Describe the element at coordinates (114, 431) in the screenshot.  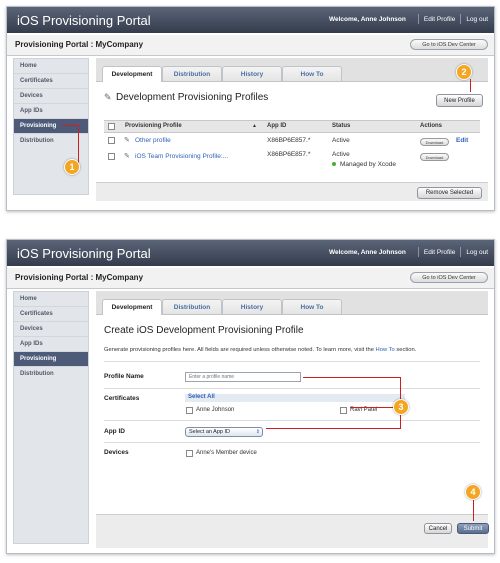
I see `app-id-label: App ID` at that location.